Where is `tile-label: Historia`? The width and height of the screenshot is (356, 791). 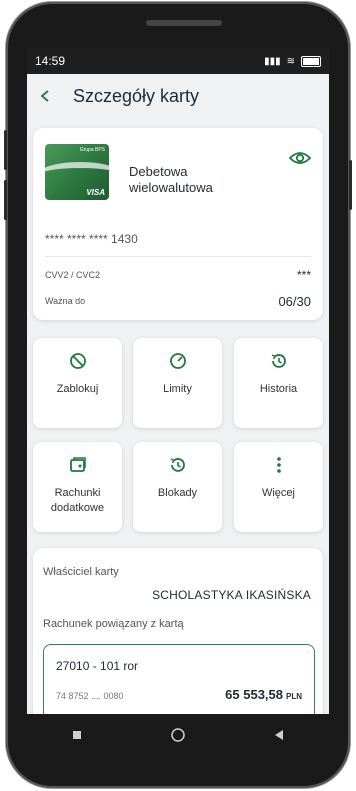
tile-label: Historia is located at coordinates (278, 389).